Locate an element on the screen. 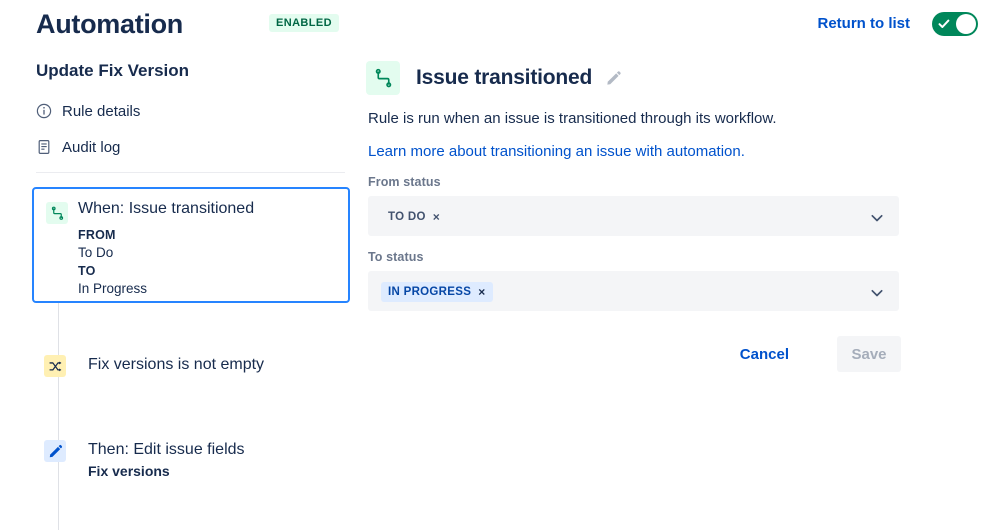  rule-step-details: FROM To Do TO In Progress is located at coordinates (112, 262).